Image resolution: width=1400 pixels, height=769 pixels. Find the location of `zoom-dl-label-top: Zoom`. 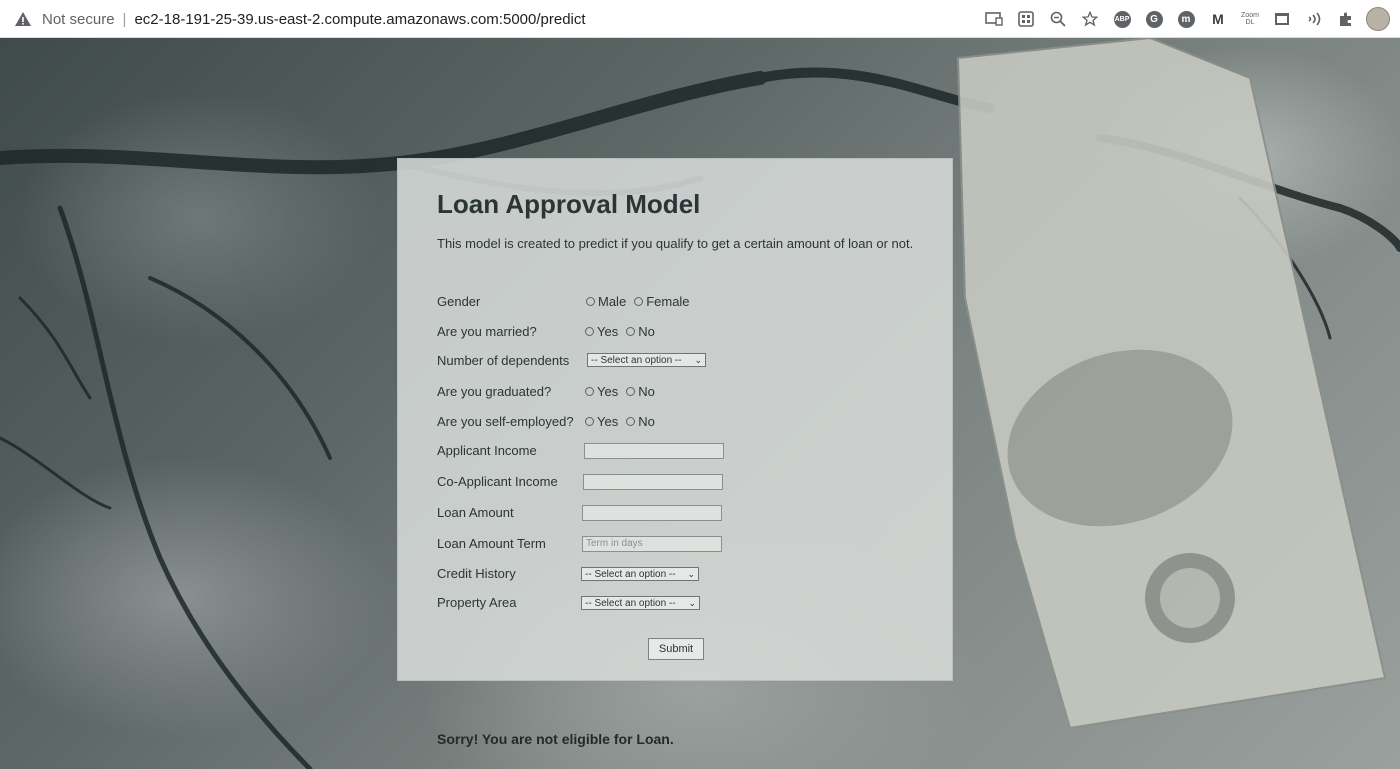

zoom-dl-label-top: Zoom is located at coordinates (1250, 15).